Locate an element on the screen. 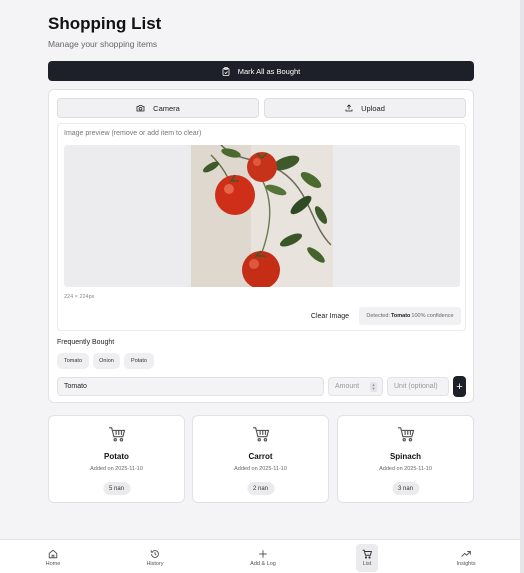 The image size is (524, 573). bottom-nav: Home History Add & Log List Insights is located at coordinates (260, 556).